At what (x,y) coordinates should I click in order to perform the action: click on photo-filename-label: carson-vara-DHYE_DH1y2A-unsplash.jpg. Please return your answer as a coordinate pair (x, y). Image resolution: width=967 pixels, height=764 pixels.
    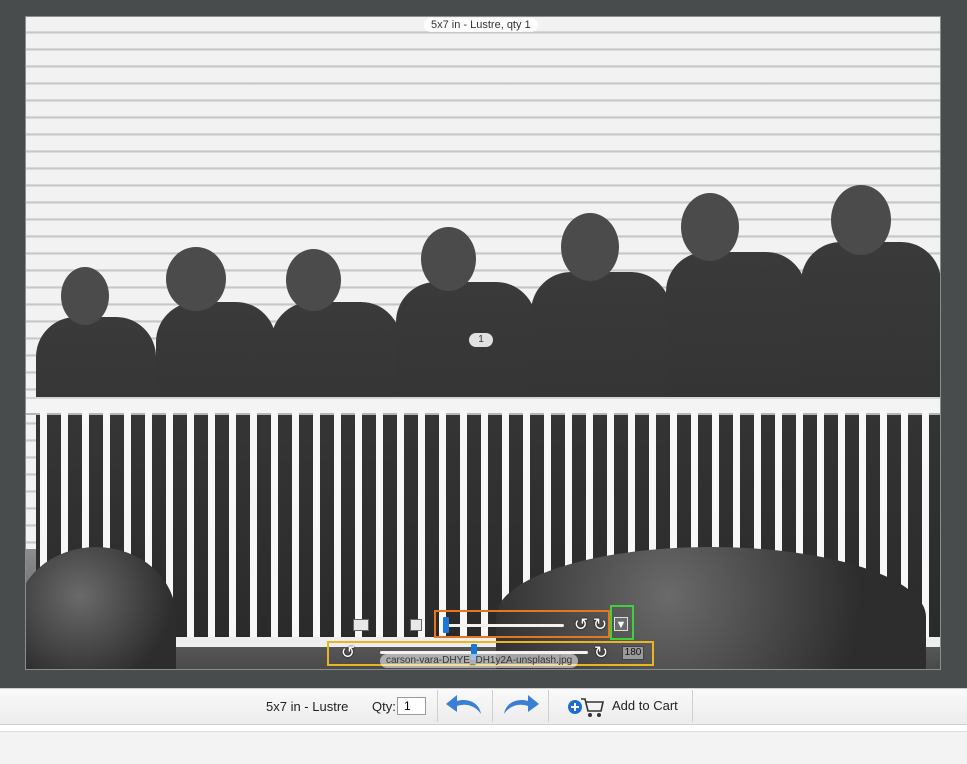
    Looking at the image, I should click on (479, 661).